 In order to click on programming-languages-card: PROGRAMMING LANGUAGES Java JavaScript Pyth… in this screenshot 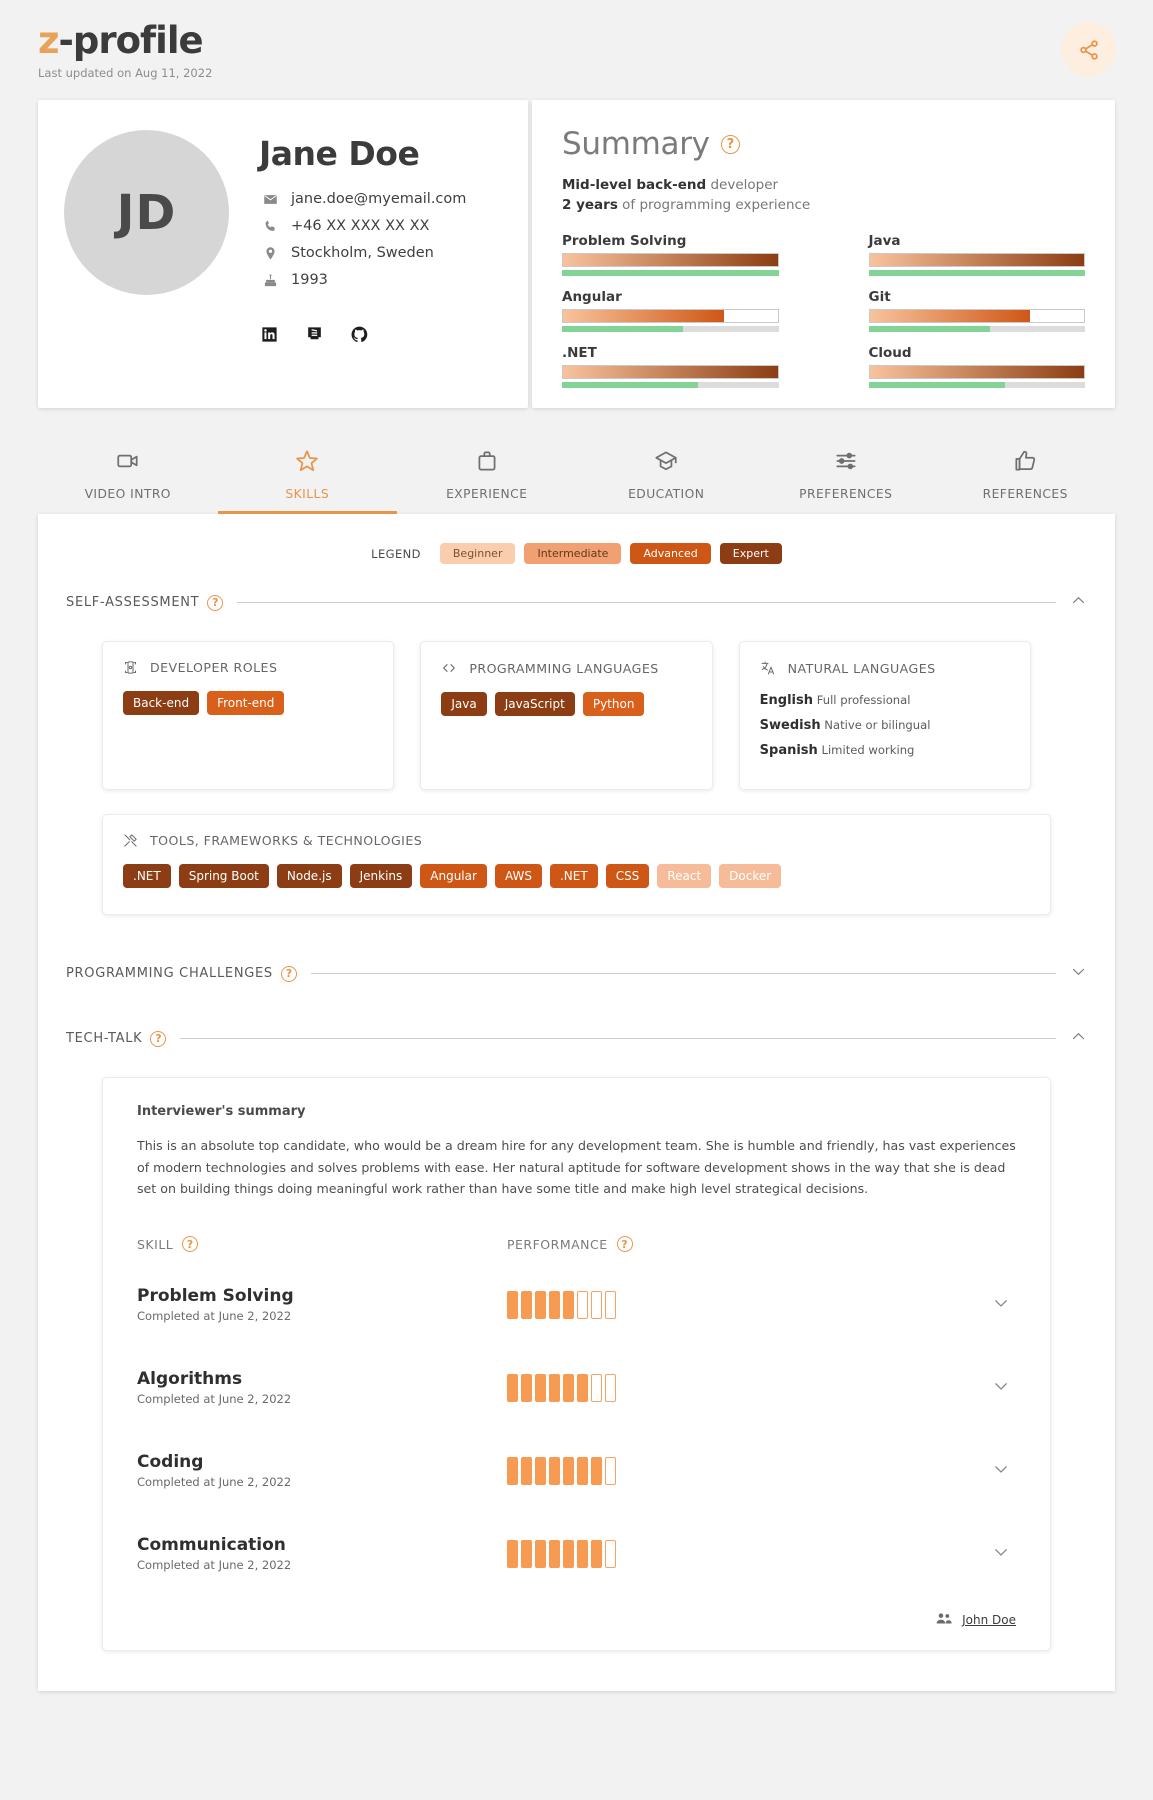, I will do `click(566, 716)`.